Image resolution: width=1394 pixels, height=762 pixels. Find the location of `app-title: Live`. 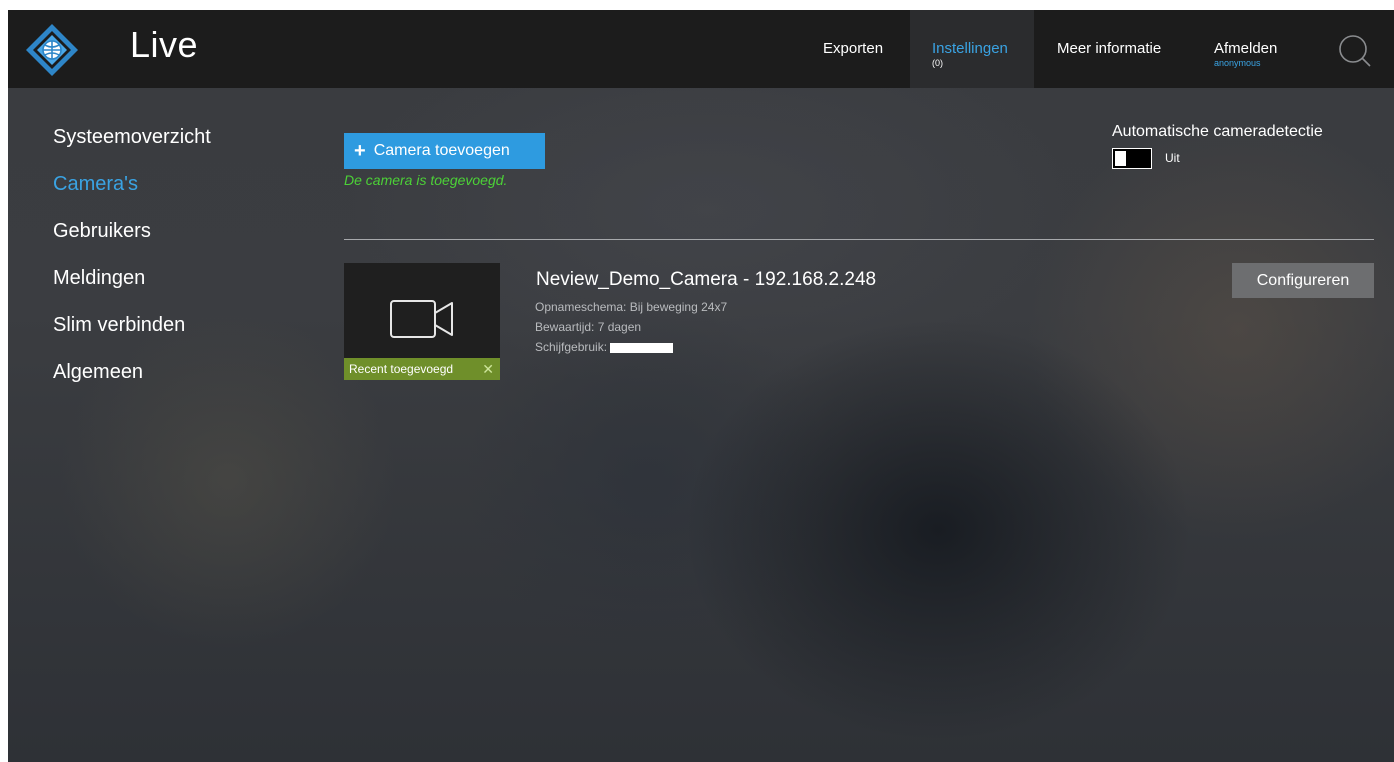

app-title: Live is located at coordinates (164, 44).